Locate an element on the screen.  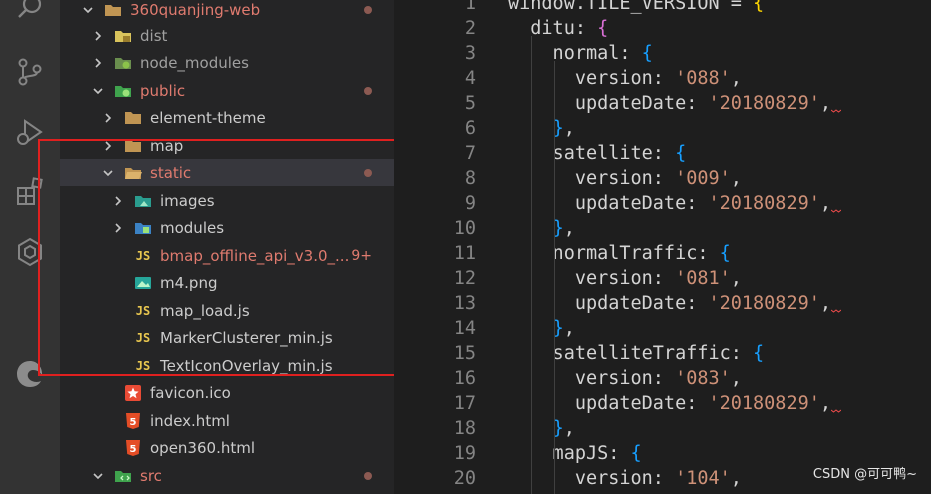
tree-item-label: favicon.ico is located at coordinates (190, 392).